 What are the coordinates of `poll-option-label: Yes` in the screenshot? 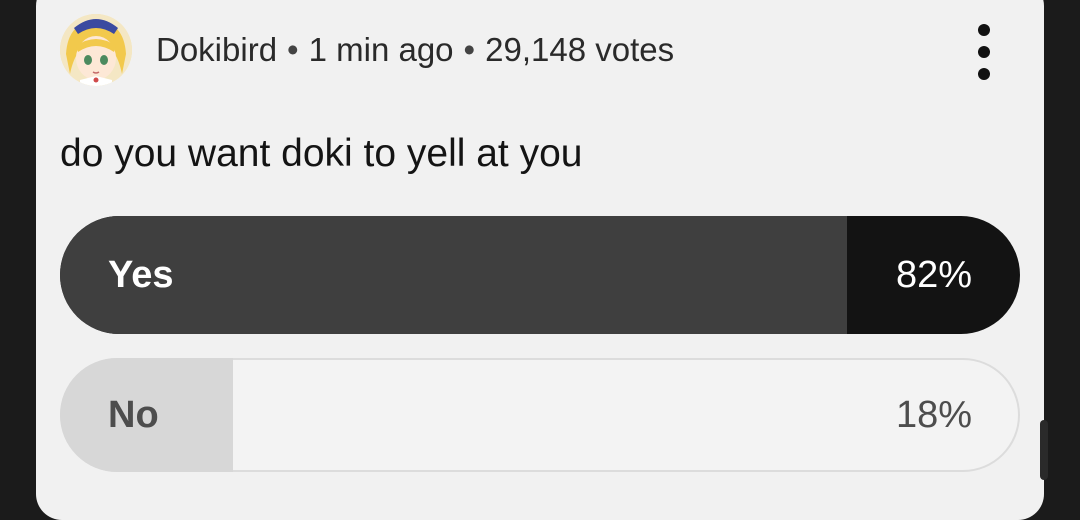 It's located at (141, 274).